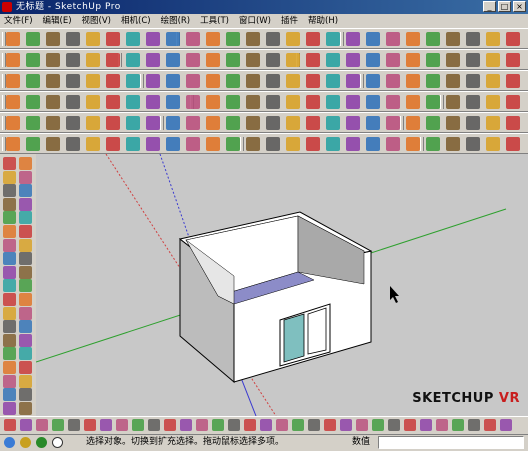 The image size is (528, 451). I want to click on menu-window: 窗口(W), so click(256, 21).